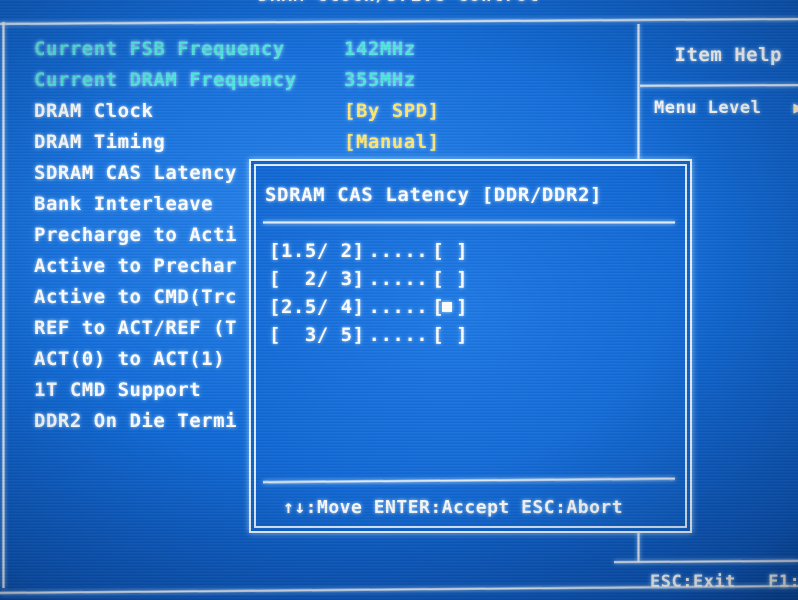 This screenshot has width=798, height=600. What do you see at coordinates (399, 21) in the screenshot?
I see `frame-top-border` at bounding box center [399, 21].